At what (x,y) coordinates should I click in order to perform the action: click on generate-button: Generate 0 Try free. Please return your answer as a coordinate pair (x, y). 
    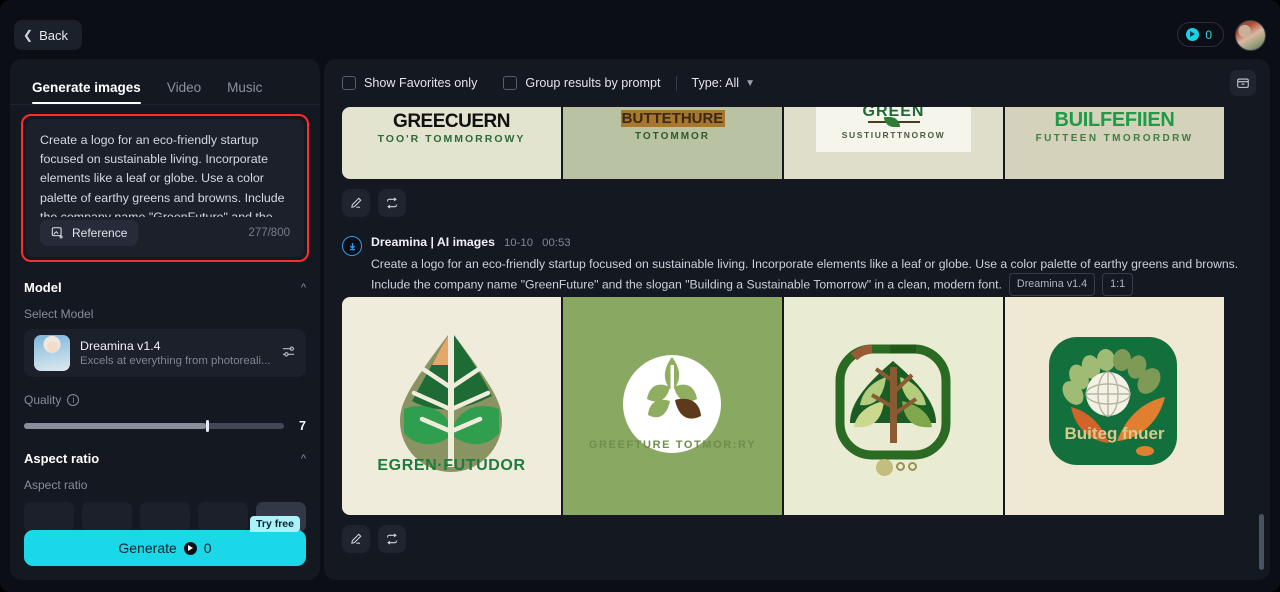
    Looking at the image, I should click on (165, 541).